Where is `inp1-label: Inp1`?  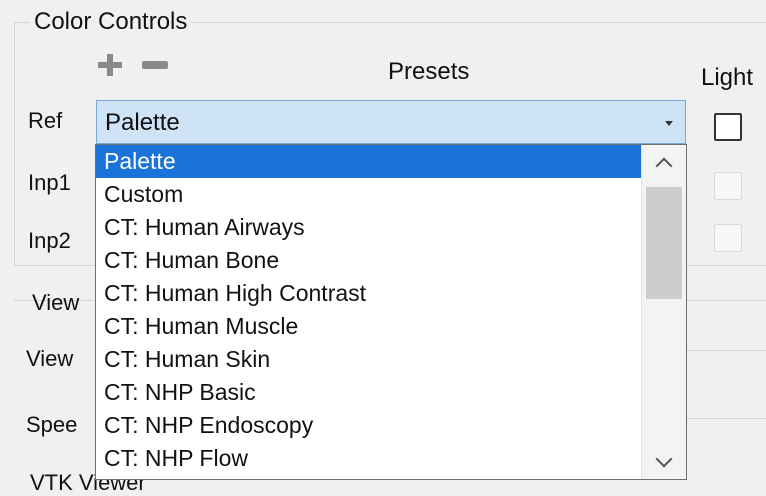 inp1-label: Inp1 is located at coordinates (49, 182).